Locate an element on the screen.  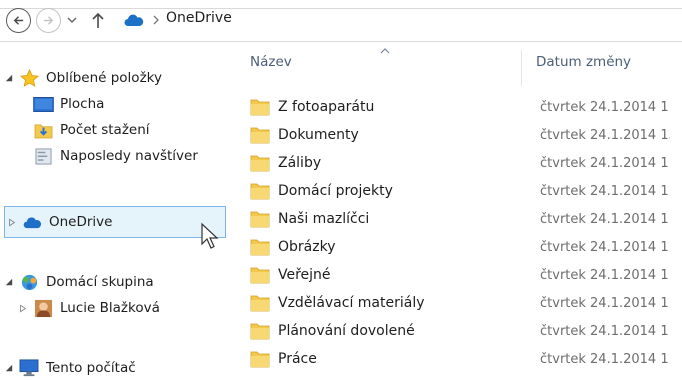
file-row: Plánování dovolené čtvrtek 24.1.2014 11: is located at coordinates (466, 331).